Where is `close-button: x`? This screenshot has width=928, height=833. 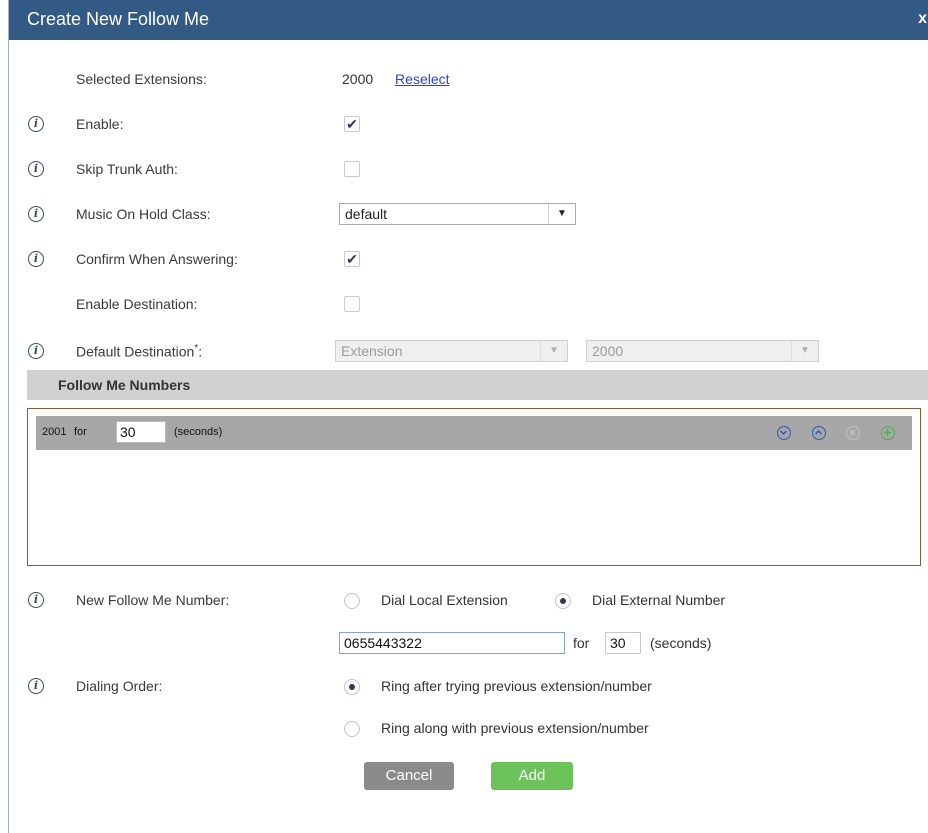
close-button: x is located at coordinates (922, 19).